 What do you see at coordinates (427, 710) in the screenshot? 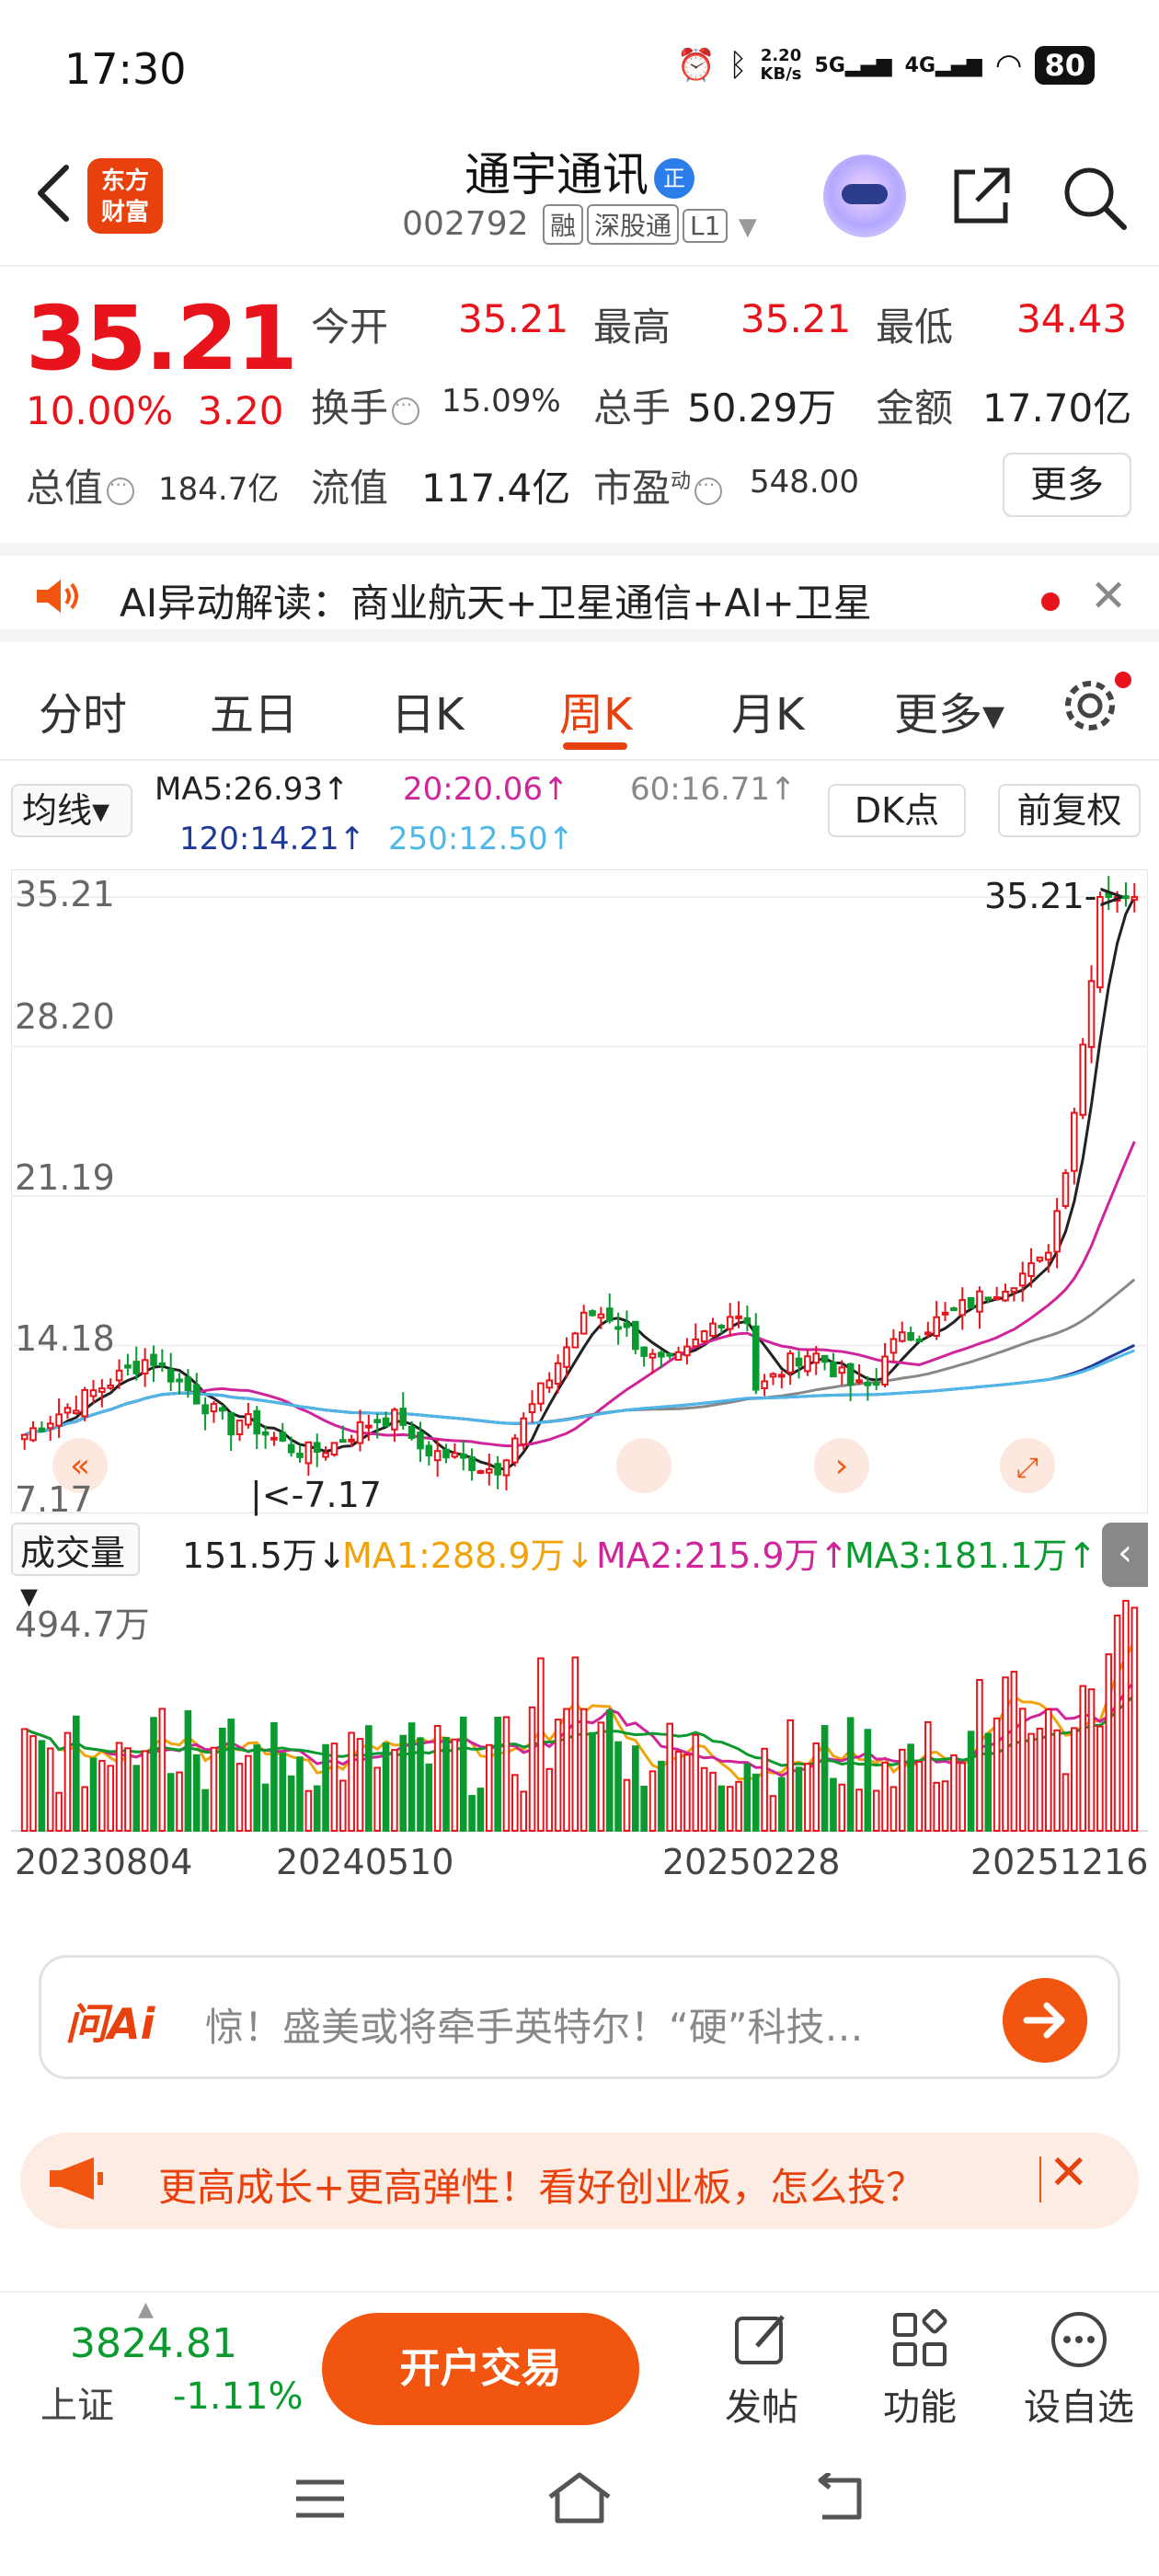
I see `tab-daily-k: 日K` at bounding box center [427, 710].